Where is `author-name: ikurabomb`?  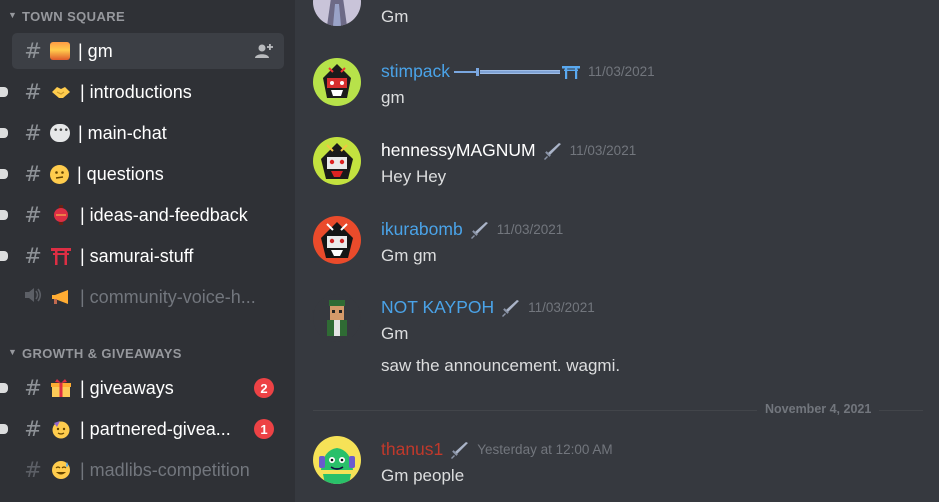
author-name: ikurabomb is located at coordinates (422, 229).